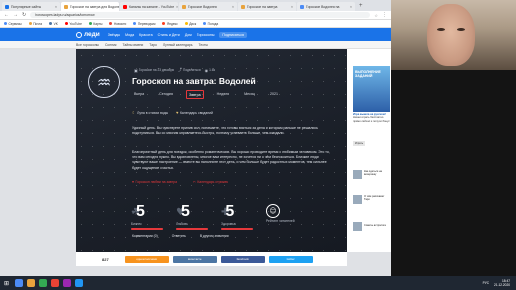 The height and width of the screenshot is (290, 516). I want to click on sub-nav-item: Тесты, so click(203, 45).